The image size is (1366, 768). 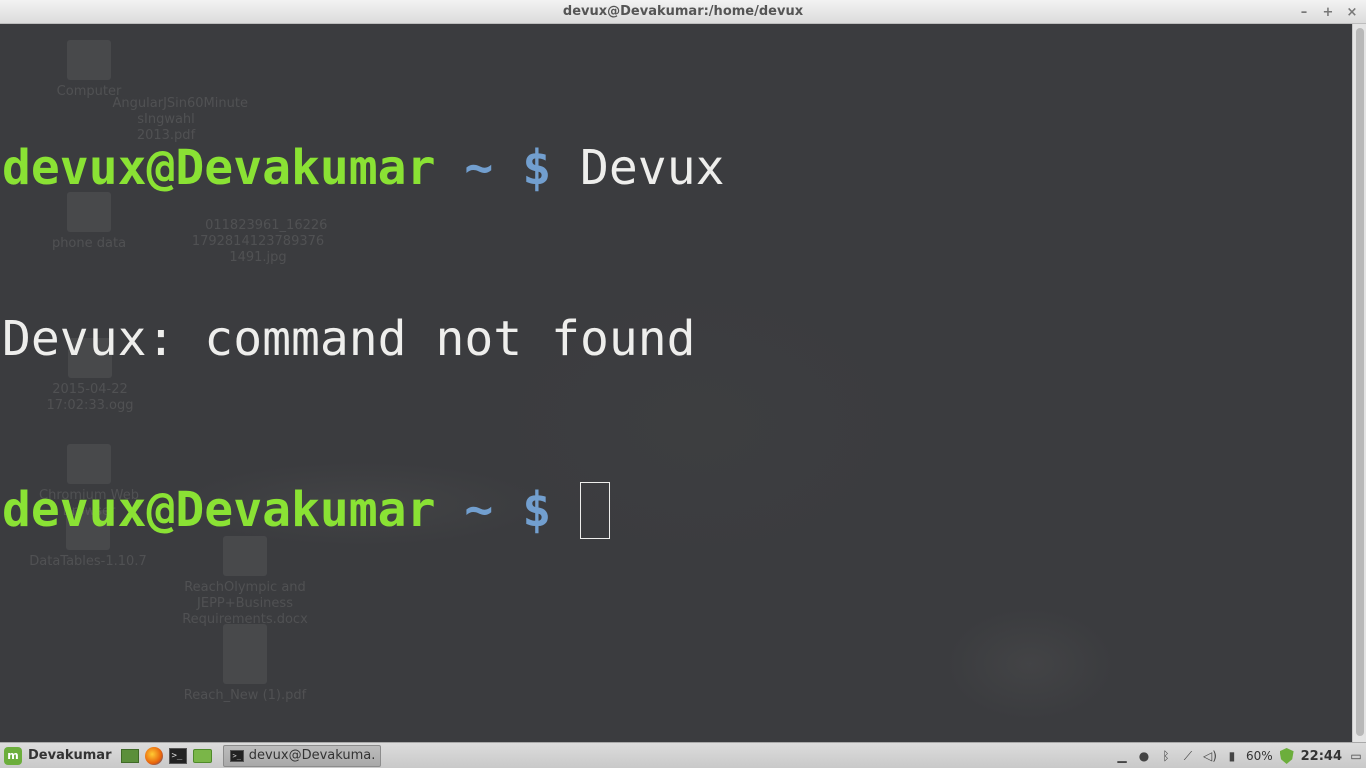 I want to click on terminal-line: devux@Devakumar ~ $, so click(x=363, y=510).